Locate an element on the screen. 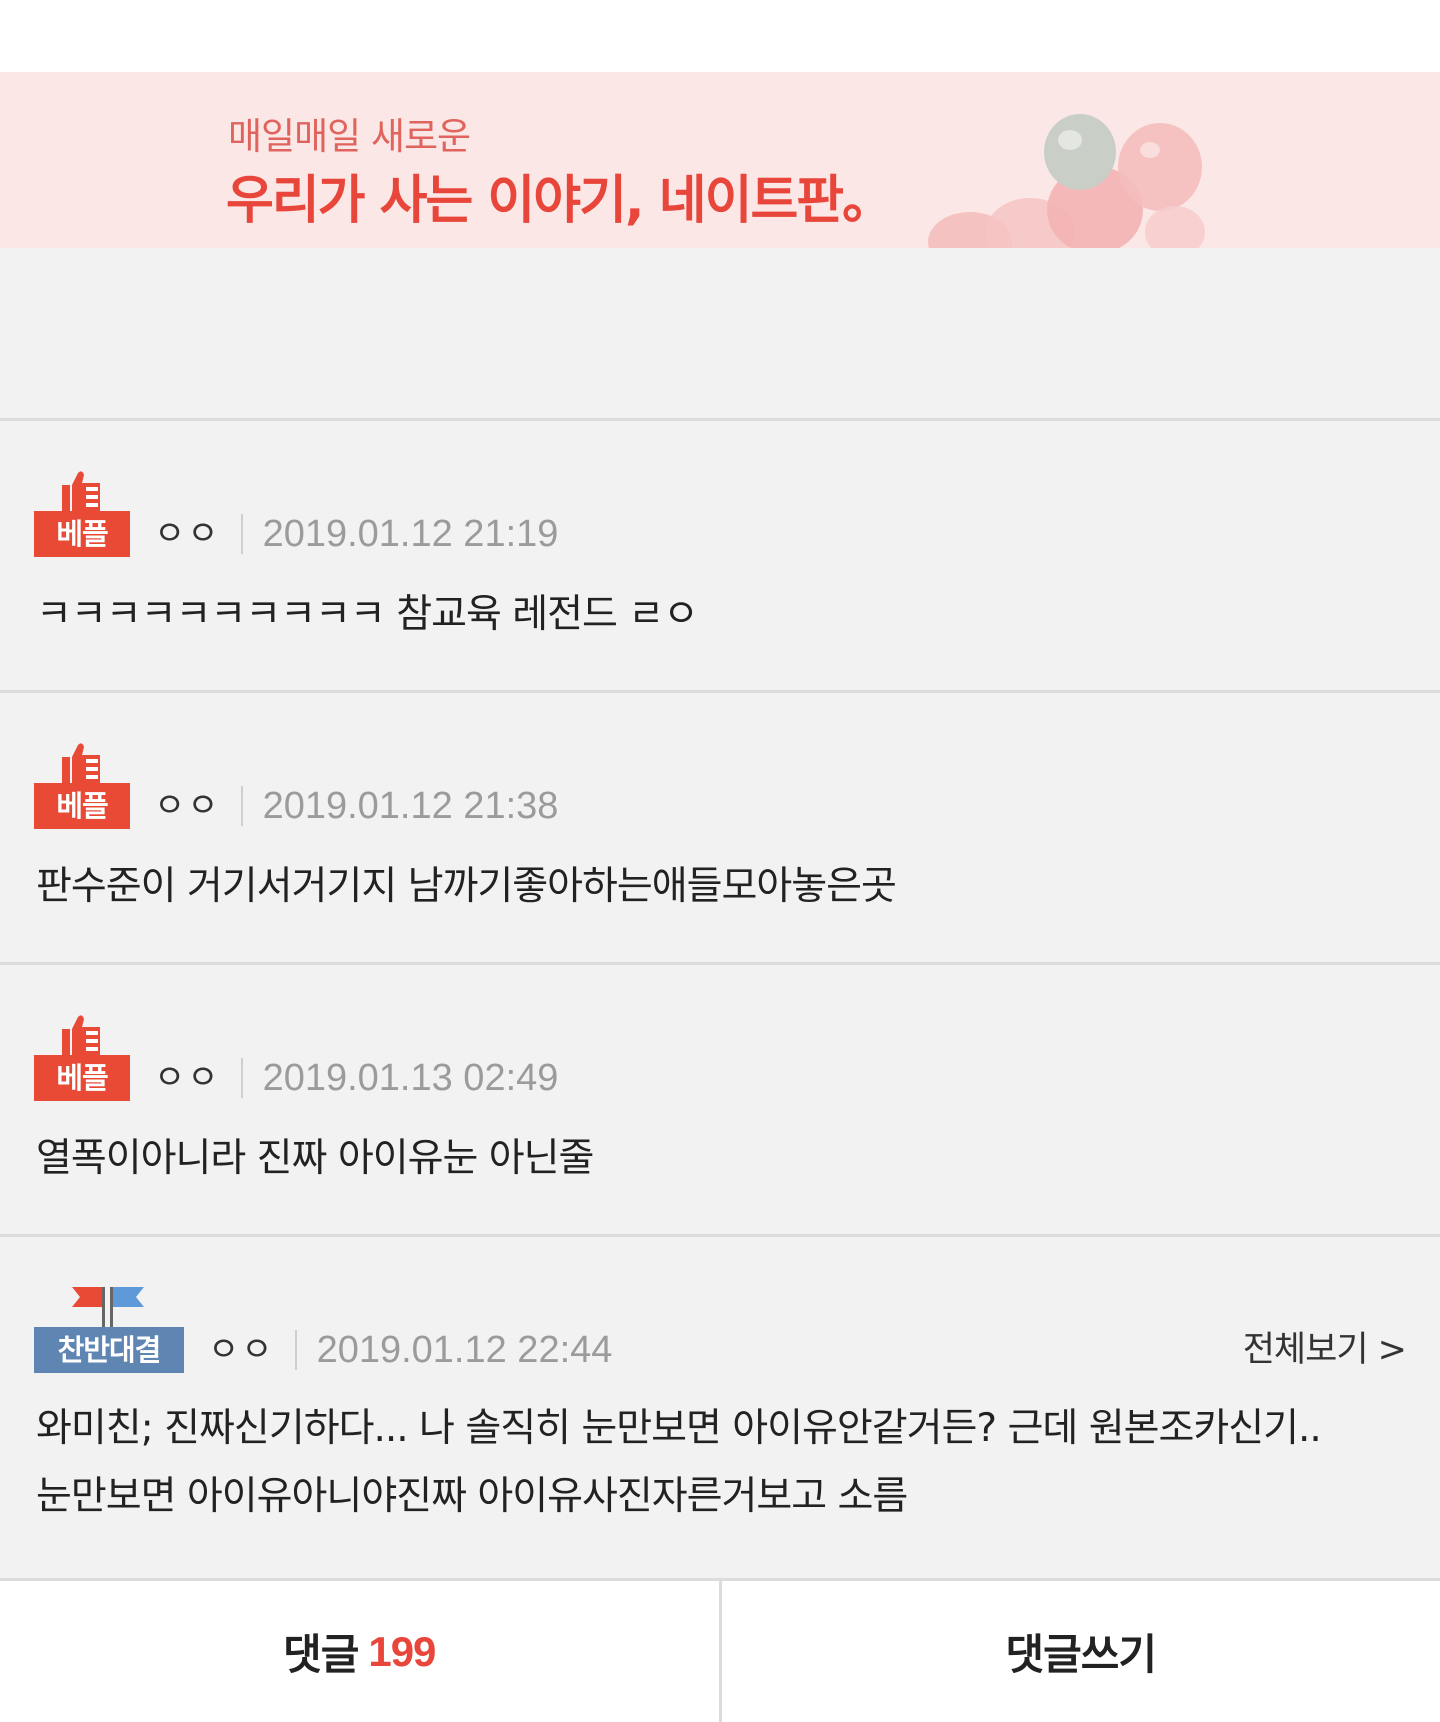  debate-badge: 찬반대결 is located at coordinates (109, 1330).